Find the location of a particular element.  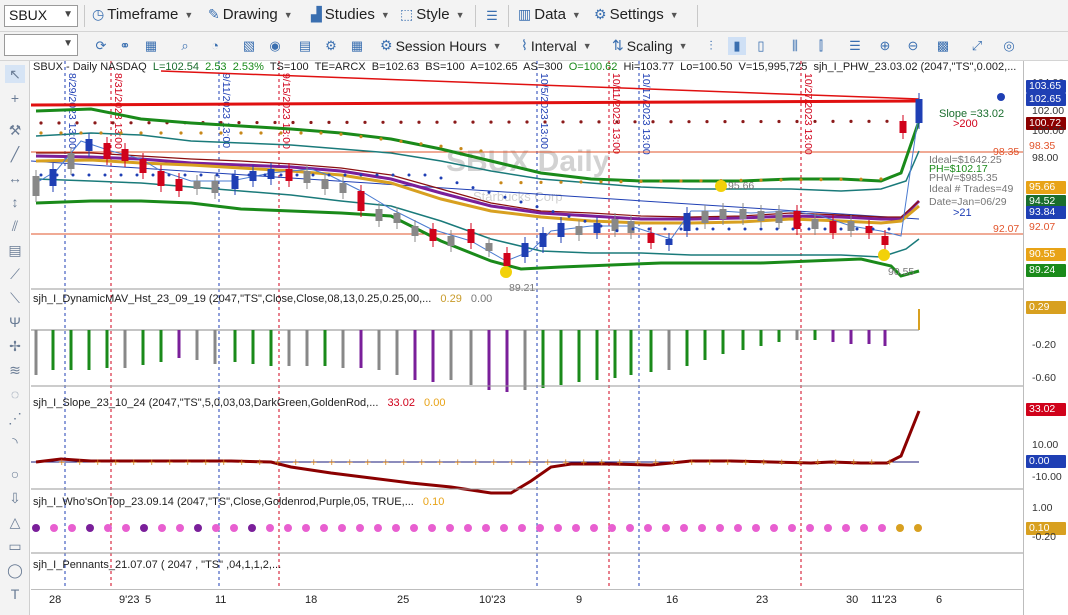

add-chart-icon: ⤢ is located at coordinates (977, 46).